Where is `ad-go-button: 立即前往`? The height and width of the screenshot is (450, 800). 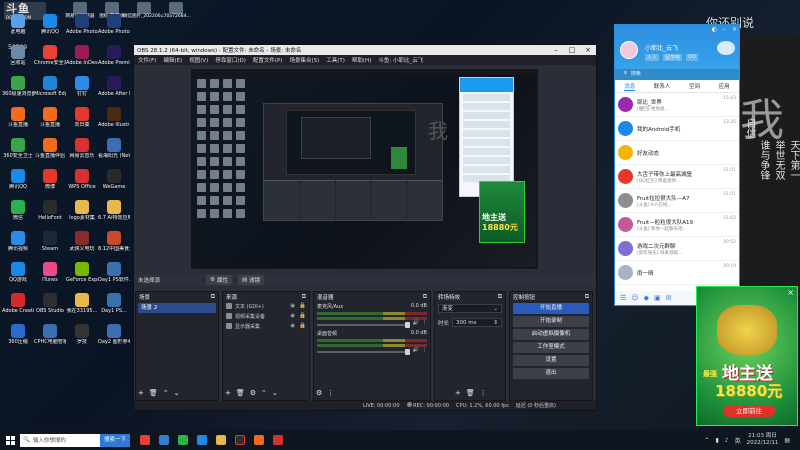 ad-go-button: 立即前往 is located at coordinates (749, 411).